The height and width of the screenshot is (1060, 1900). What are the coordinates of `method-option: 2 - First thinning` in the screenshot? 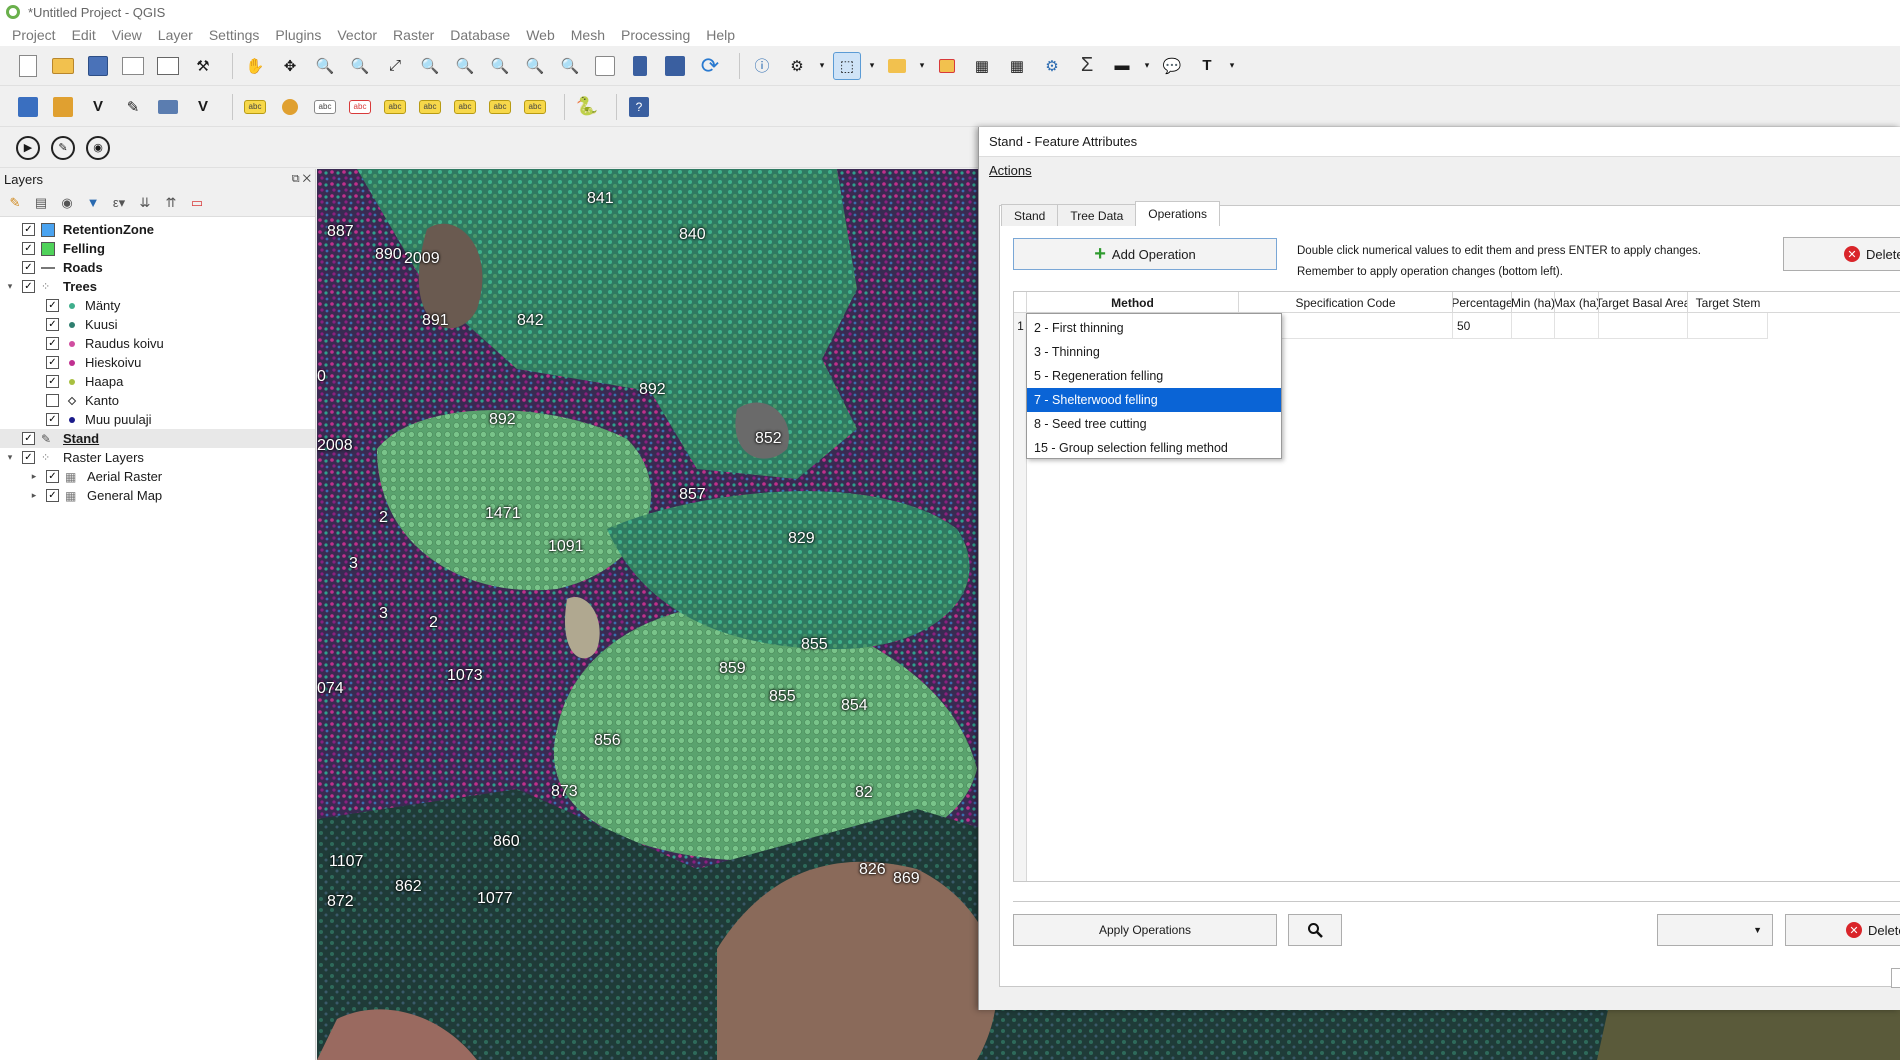 It's located at (1154, 328).